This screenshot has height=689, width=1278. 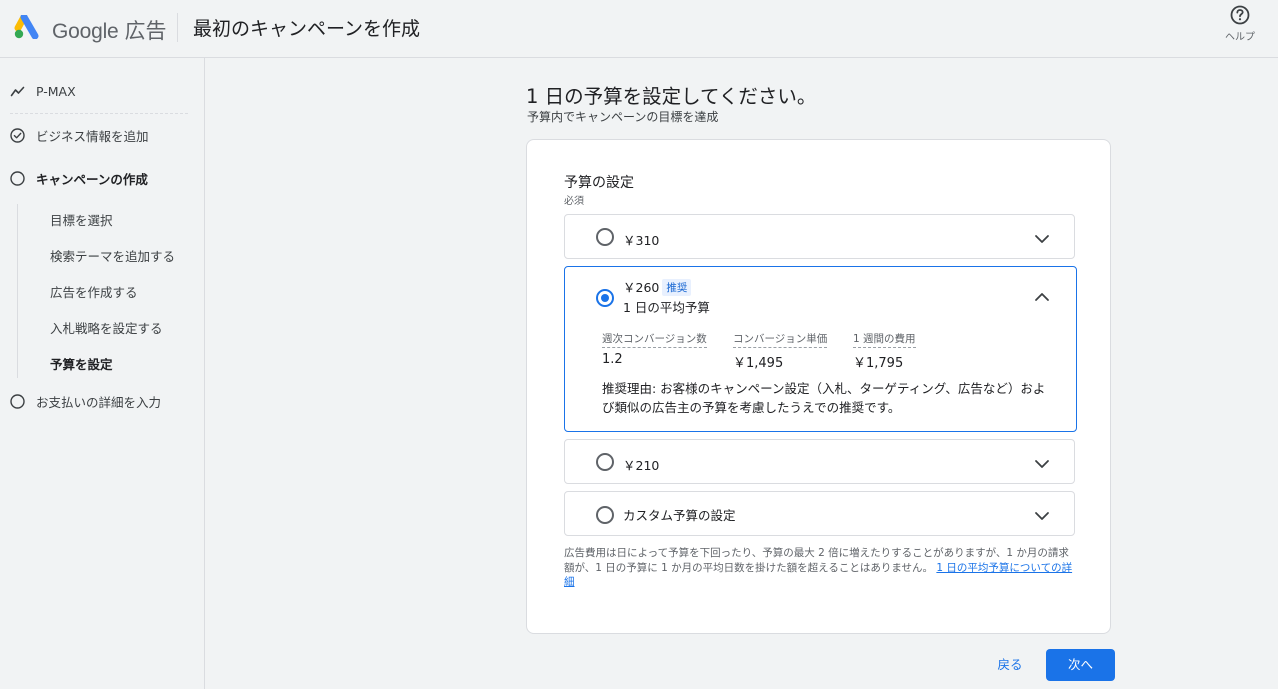 What do you see at coordinates (641, 287) in the screenshot?
I see `budget-option-label: ￥260` at bounding box center [641, 287].